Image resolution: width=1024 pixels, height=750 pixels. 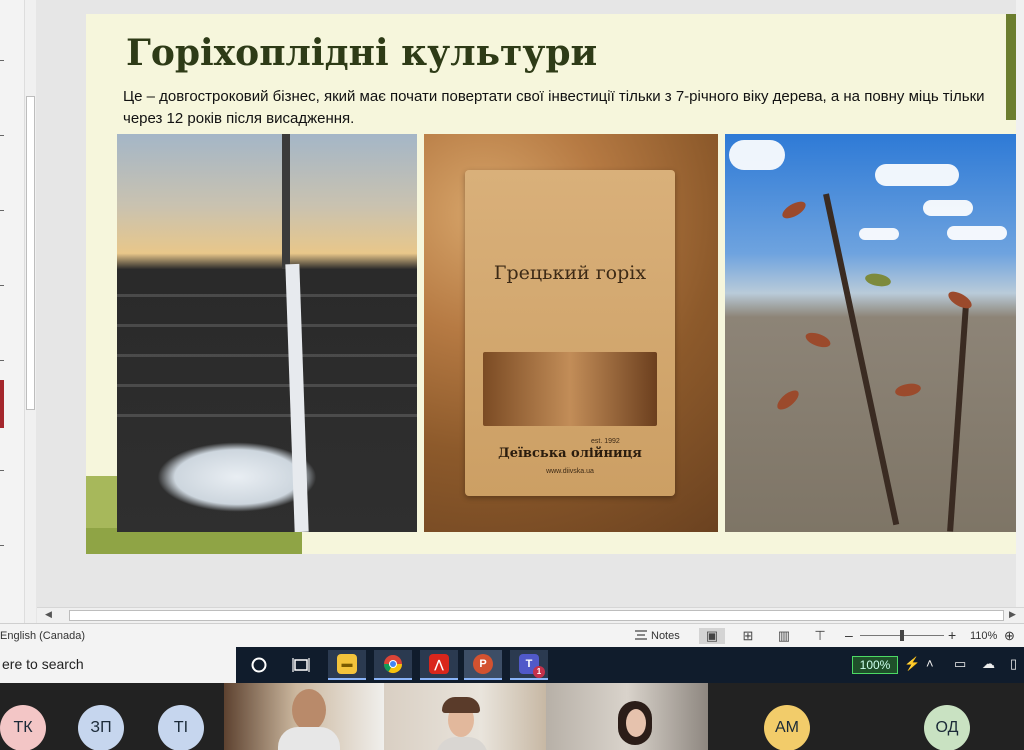 What do you see at coordinates (570, 273) in the screenshot?
I see `bag-product-name: Грецький горіх` at bounding box center [570, 273].